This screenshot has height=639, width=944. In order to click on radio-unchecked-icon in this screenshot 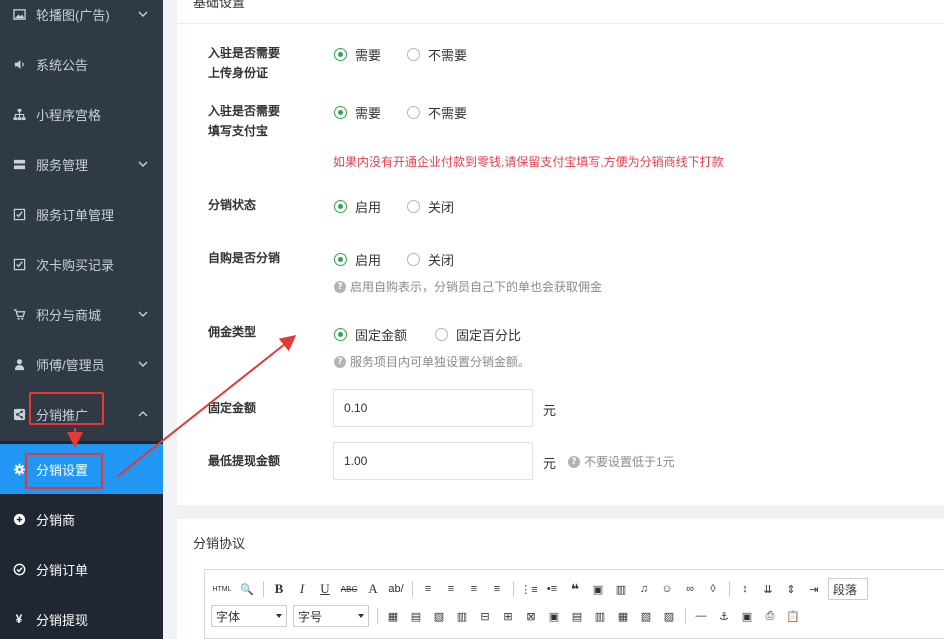, I will do `click(413, 112)`.